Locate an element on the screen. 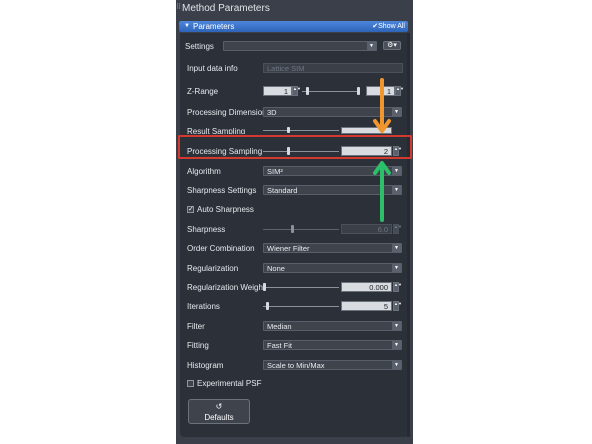 Image resolution: width=592 pixels, height=444 pixels. annotation-arrows is located at coordinates (382, 150).